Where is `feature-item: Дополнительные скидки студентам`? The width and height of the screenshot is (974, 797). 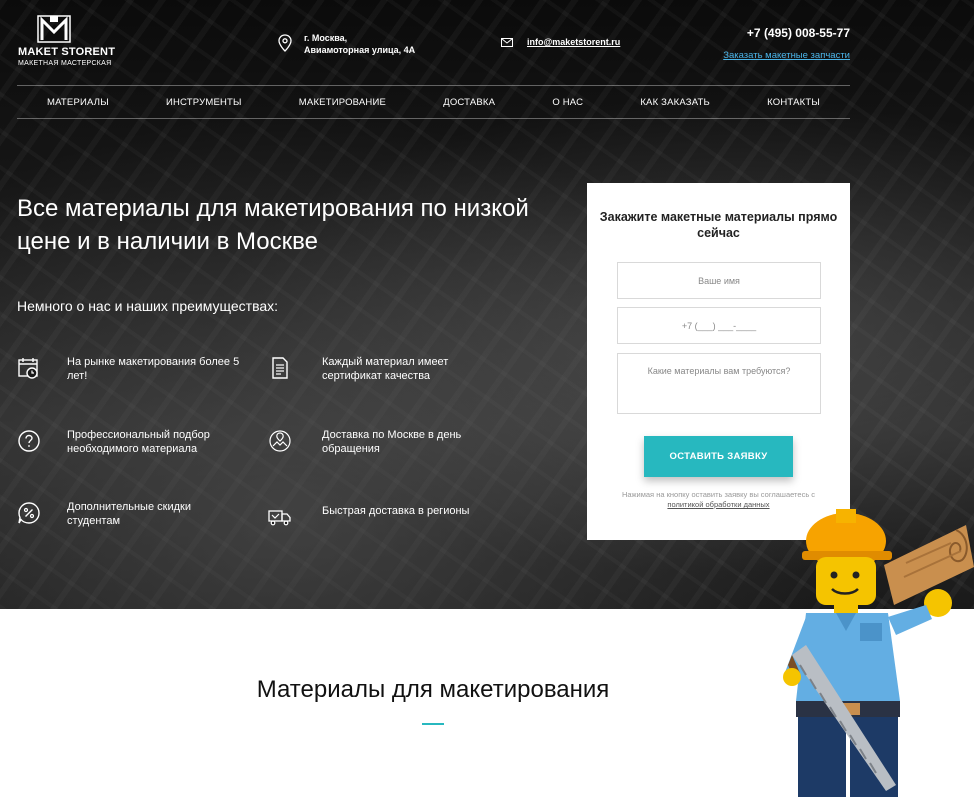 feature-item: Дополнительные скидки студентам is located at coordinates (132, 514).